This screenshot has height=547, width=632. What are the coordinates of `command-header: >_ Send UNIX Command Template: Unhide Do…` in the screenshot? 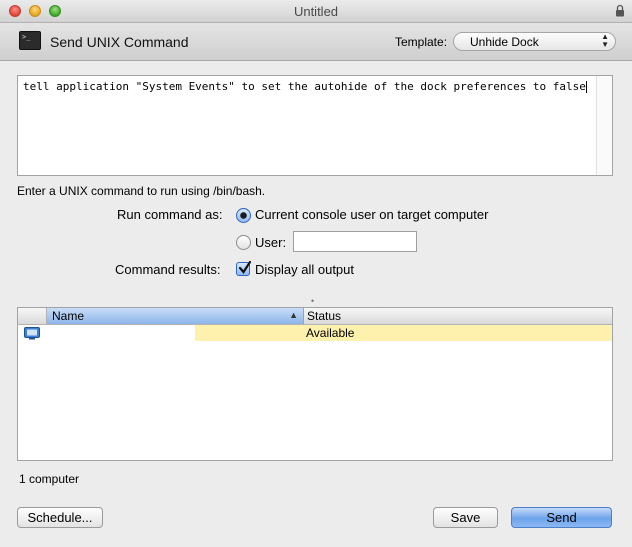 It's located at (316, 42).